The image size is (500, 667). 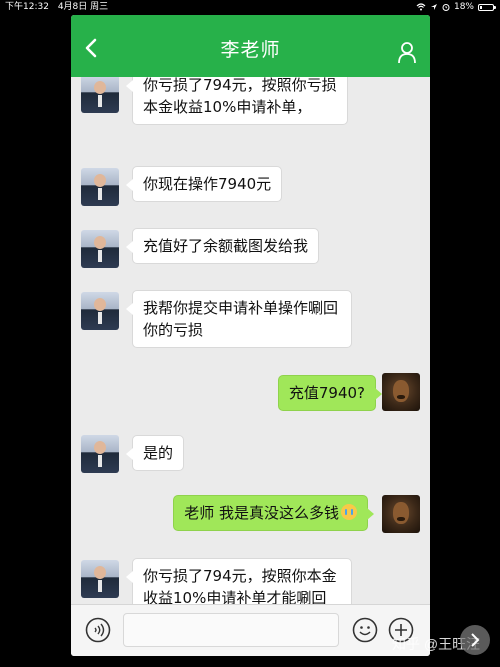 I want to click on message-bubble: 你亏损了794元，按照你亏损本金收益10%申请补单，, so click(x=237, y=101).